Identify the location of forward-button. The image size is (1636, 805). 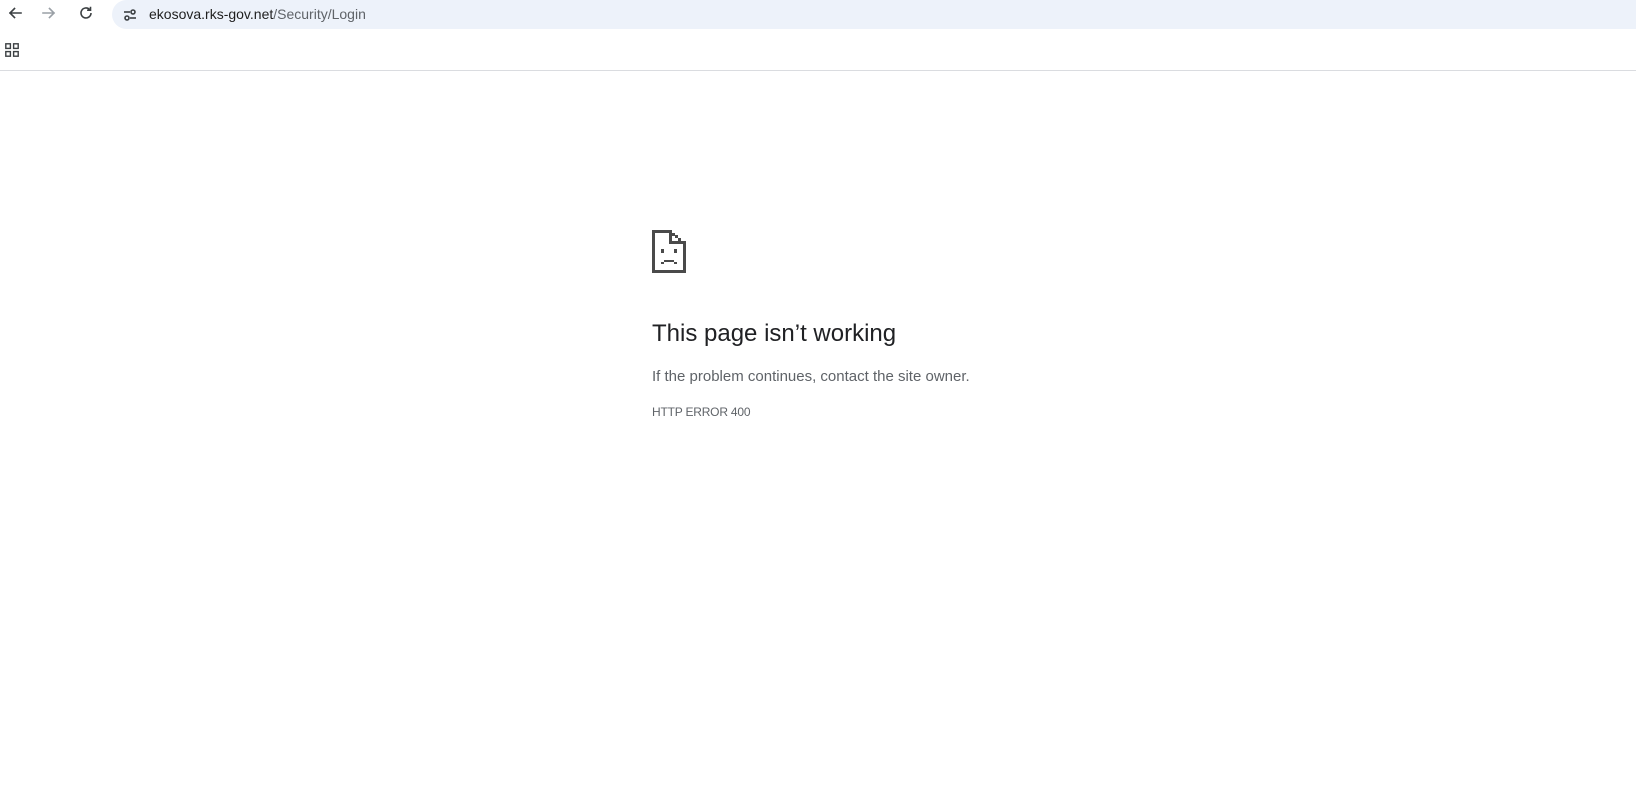
(49, 13).